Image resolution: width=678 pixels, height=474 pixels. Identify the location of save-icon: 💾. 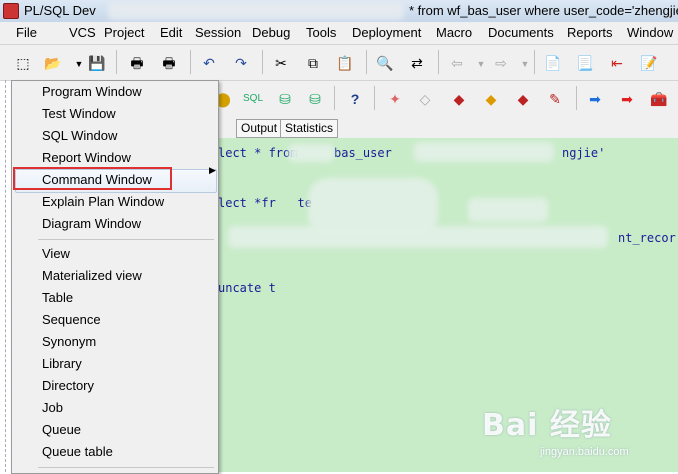
(97, 63).